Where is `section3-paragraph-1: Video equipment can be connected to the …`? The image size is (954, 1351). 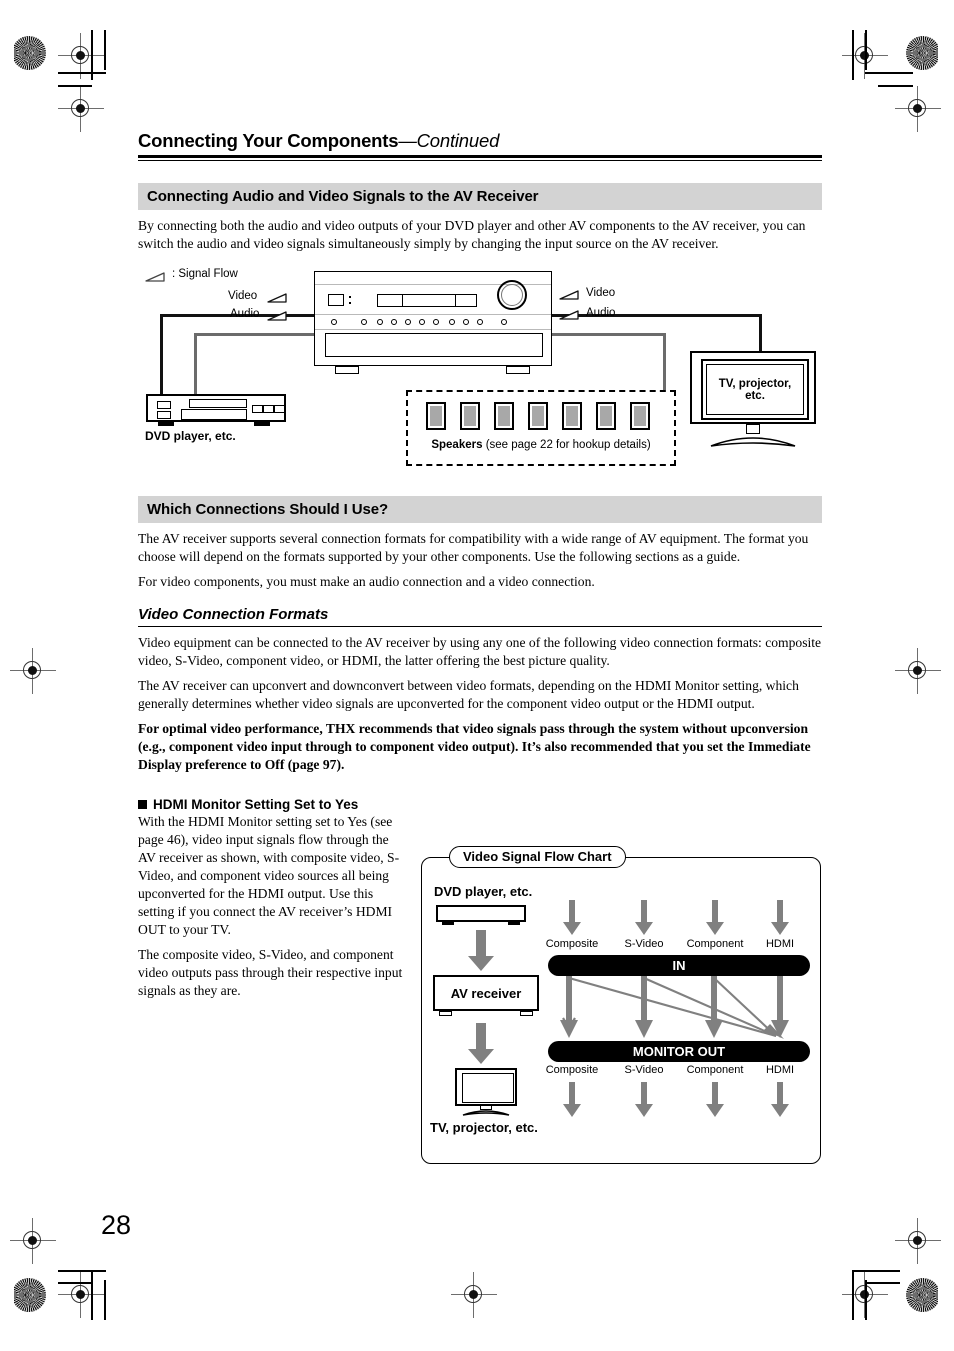
section3-paragraph-1: Video equipment can be connected to the … is located at coordinates (480, 651).